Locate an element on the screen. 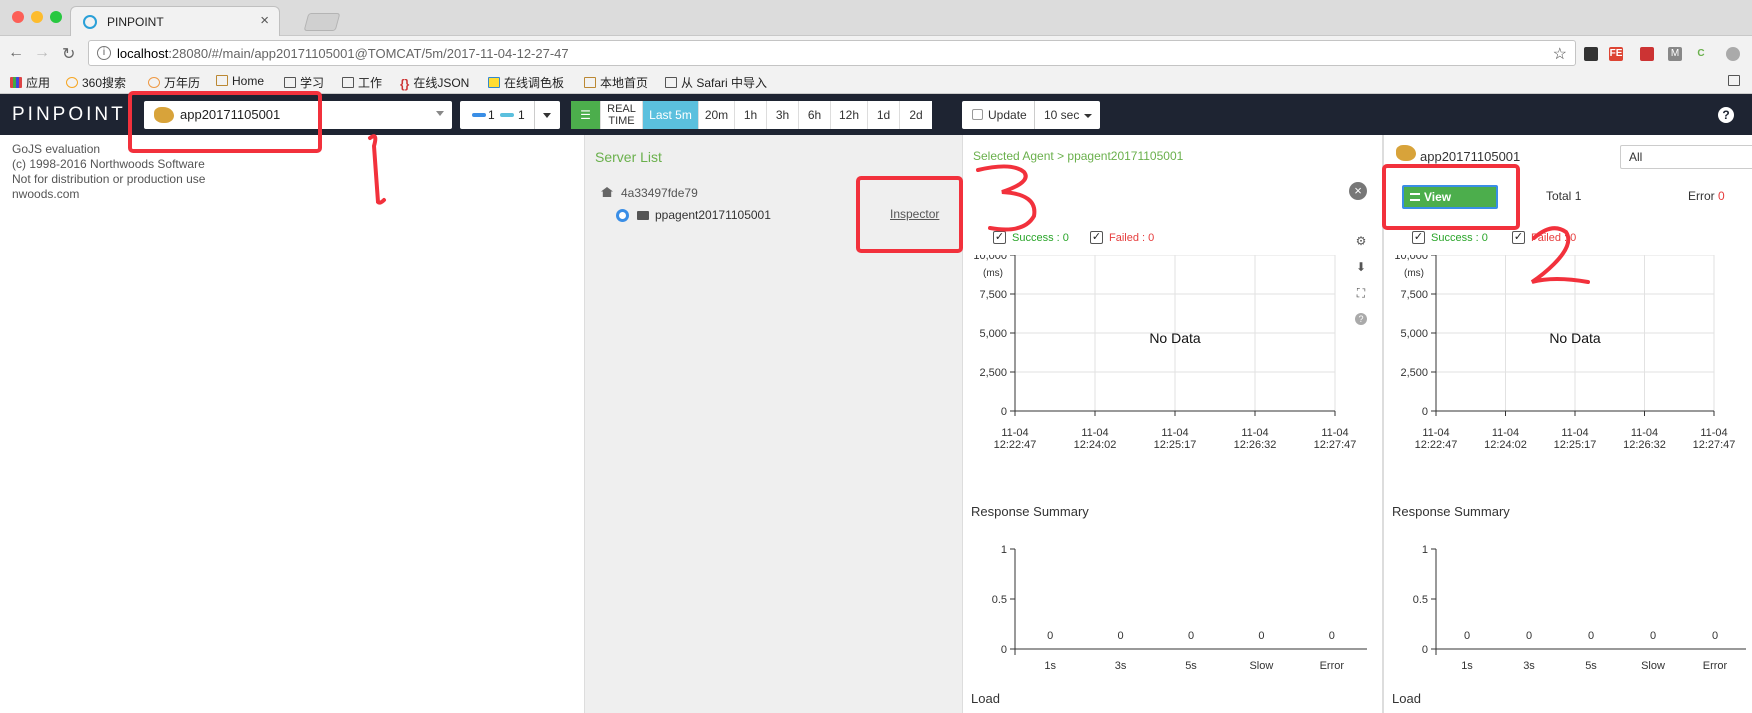 The height and width of the screenshot is (713, 1752). no-data-message: No Data is located at coordinates (1575, 338).